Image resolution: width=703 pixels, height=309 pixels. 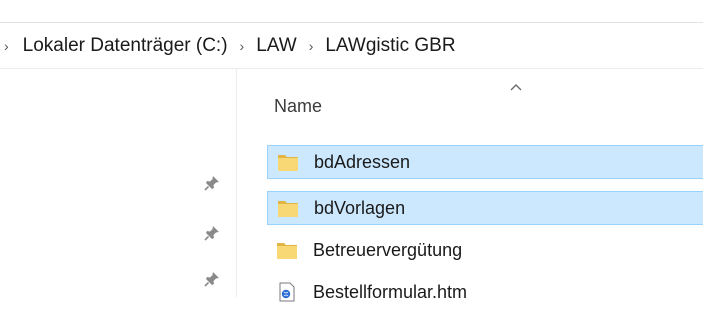 What do you see at coordinates (362, 161) in the screenshot?
I see `file-name: bdAdressen` at bounding box center [362, 161].